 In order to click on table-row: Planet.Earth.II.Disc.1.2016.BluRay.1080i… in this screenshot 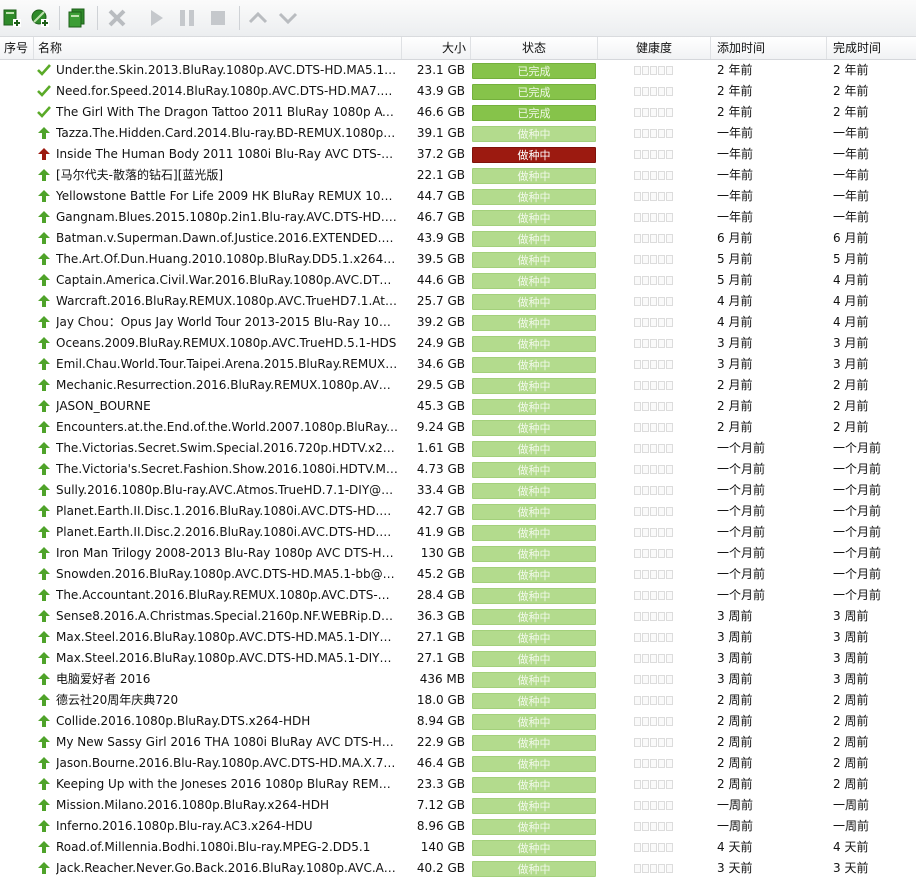, I will do `click(458, 511)`.